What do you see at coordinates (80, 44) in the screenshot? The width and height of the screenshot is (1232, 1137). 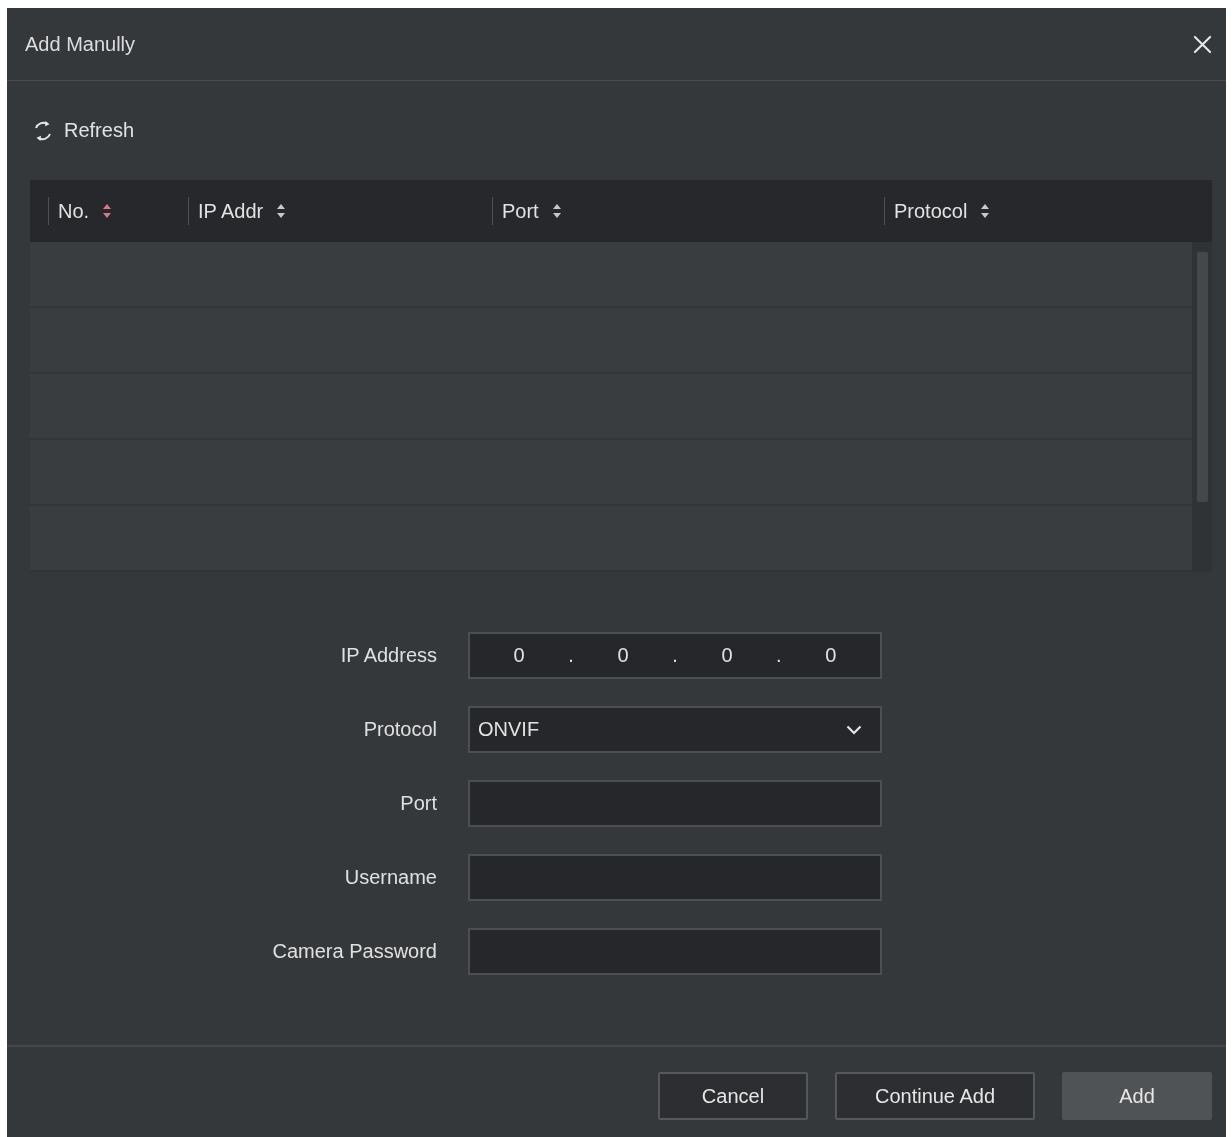 I see `window-title: Add Manully` at bounding box center [80, 44].